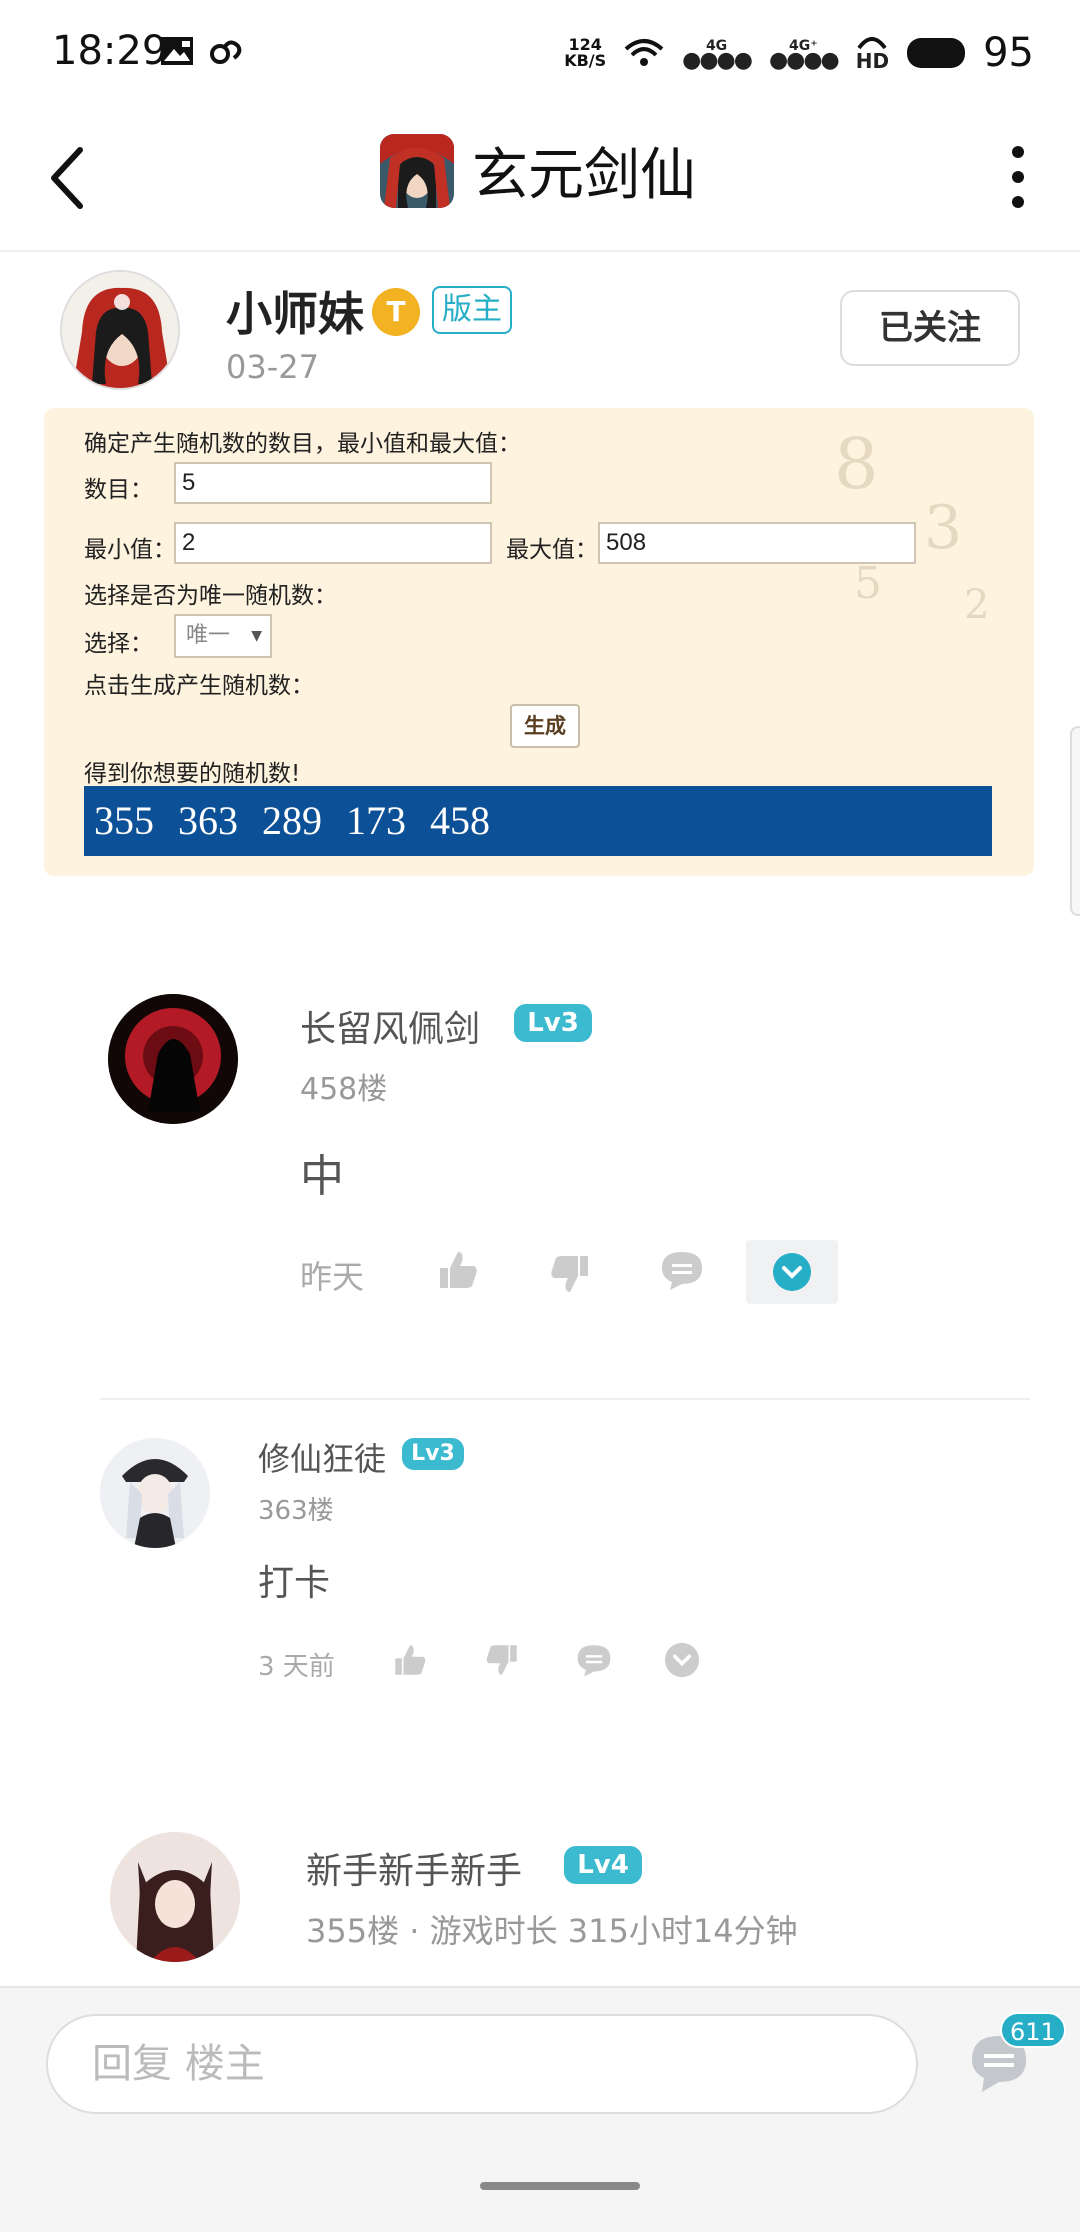 This screenshot has width=1080, height=2232. I want to click on rng-generate-button: 生成, so click(545, 726).